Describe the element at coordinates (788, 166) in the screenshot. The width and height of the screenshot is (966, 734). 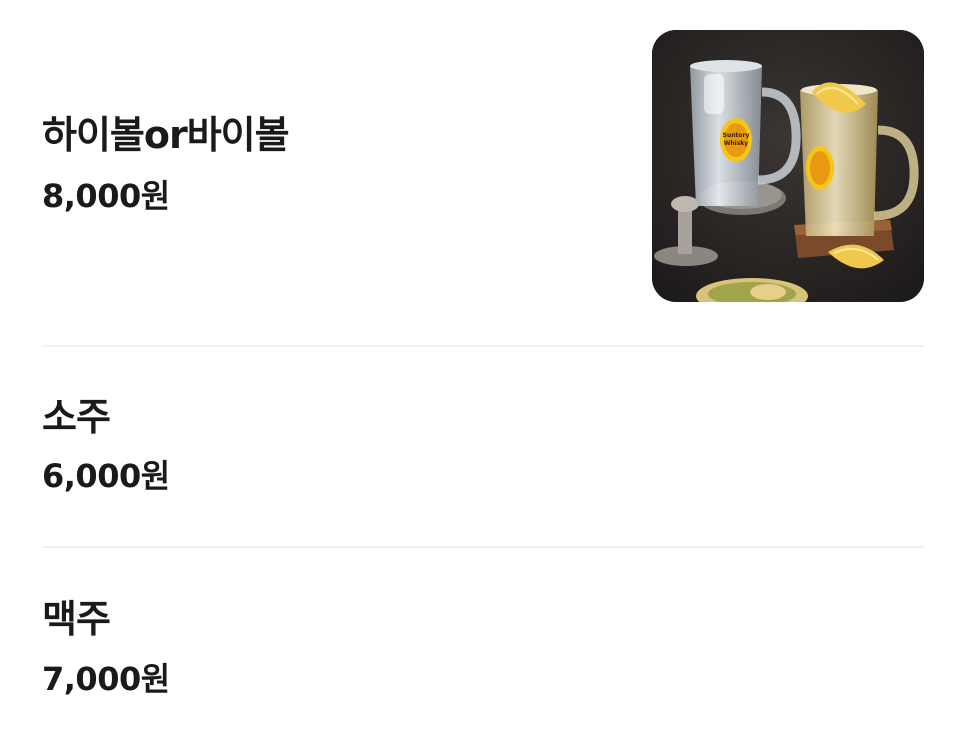
I see `highball-photo: Suntory Whisky` at that location.